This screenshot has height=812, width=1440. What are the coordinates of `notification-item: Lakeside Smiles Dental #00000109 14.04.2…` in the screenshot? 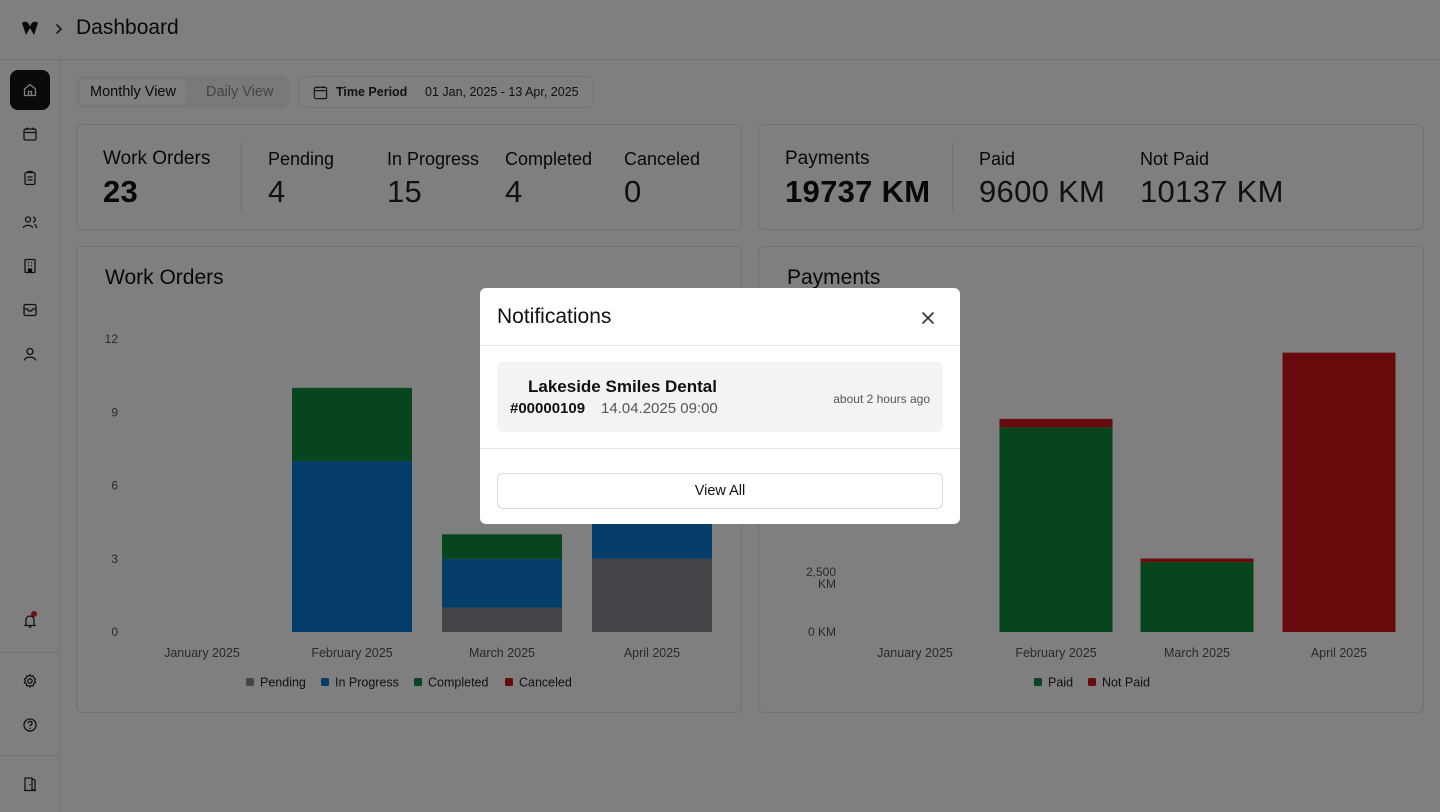 It's located at (720, 397).